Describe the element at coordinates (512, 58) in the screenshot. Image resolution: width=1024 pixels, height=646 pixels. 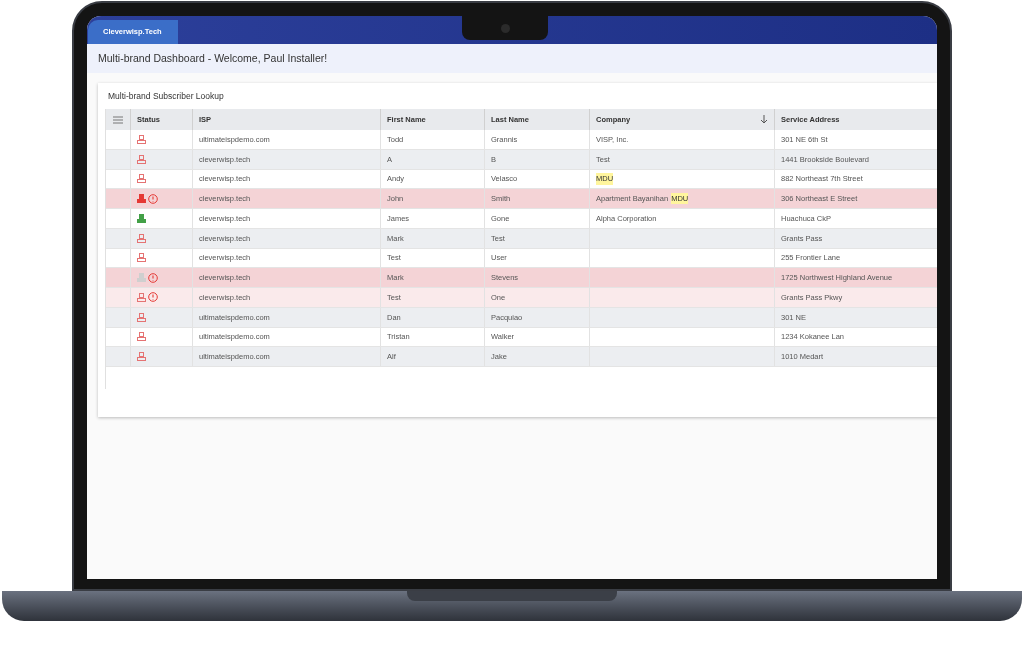
I see `page-title: Multi-brand Dashboard - Welcome, Paul Installer!` at that location.